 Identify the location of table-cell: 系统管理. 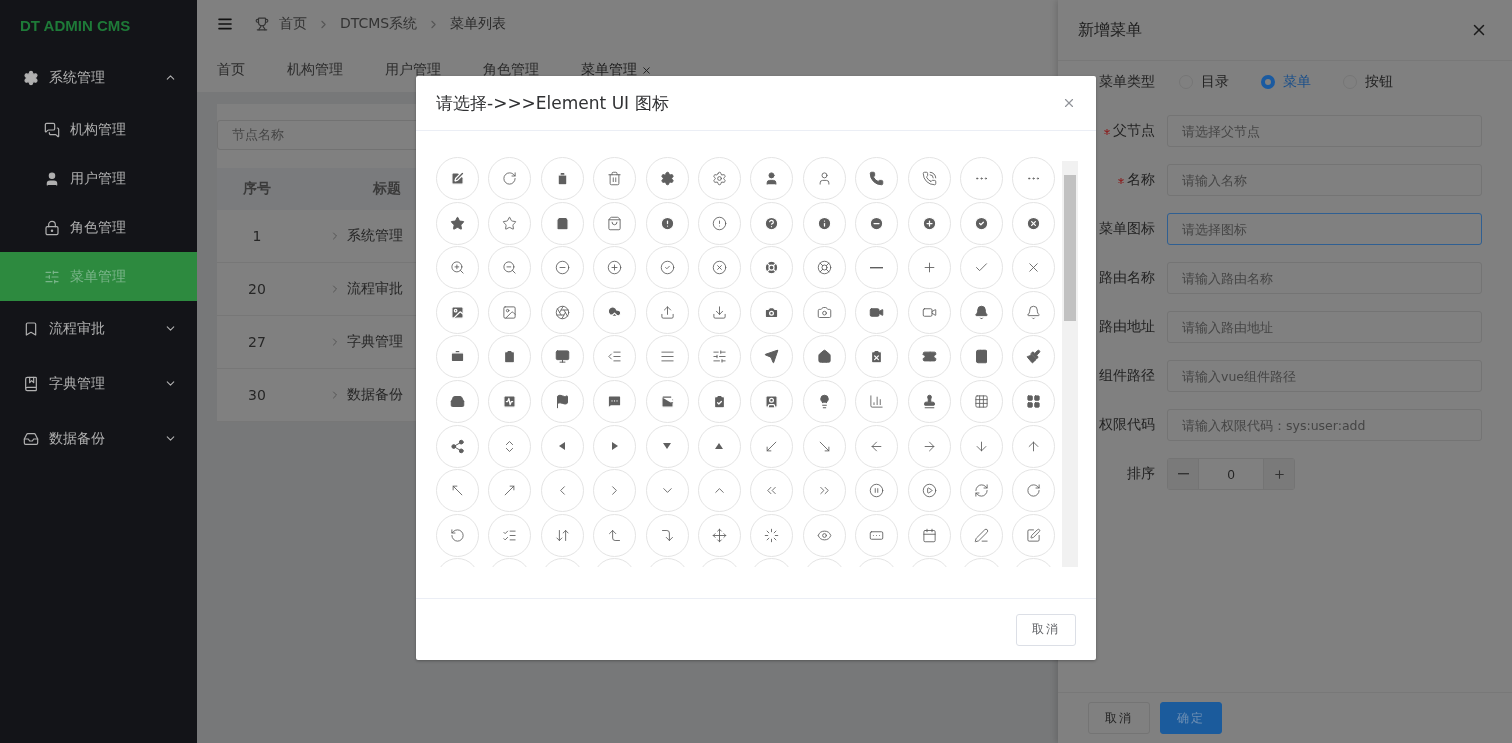
(375, 236).